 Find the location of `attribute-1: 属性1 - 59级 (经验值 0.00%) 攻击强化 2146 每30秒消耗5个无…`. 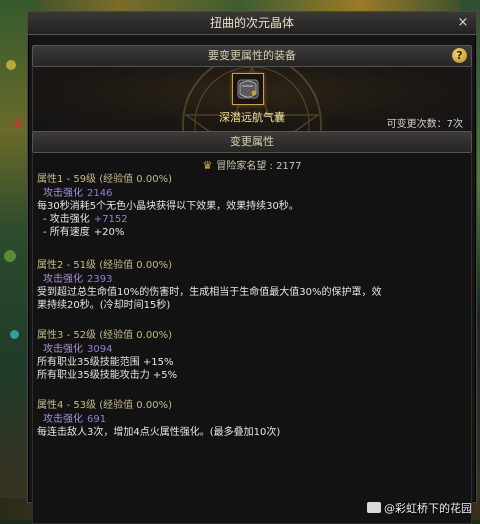

attribute-1: 属性1 - 59级 (经验值 0.00%) 攻击强化 2146 每30秒消耗5个无… is located at coordinates (251, 206).